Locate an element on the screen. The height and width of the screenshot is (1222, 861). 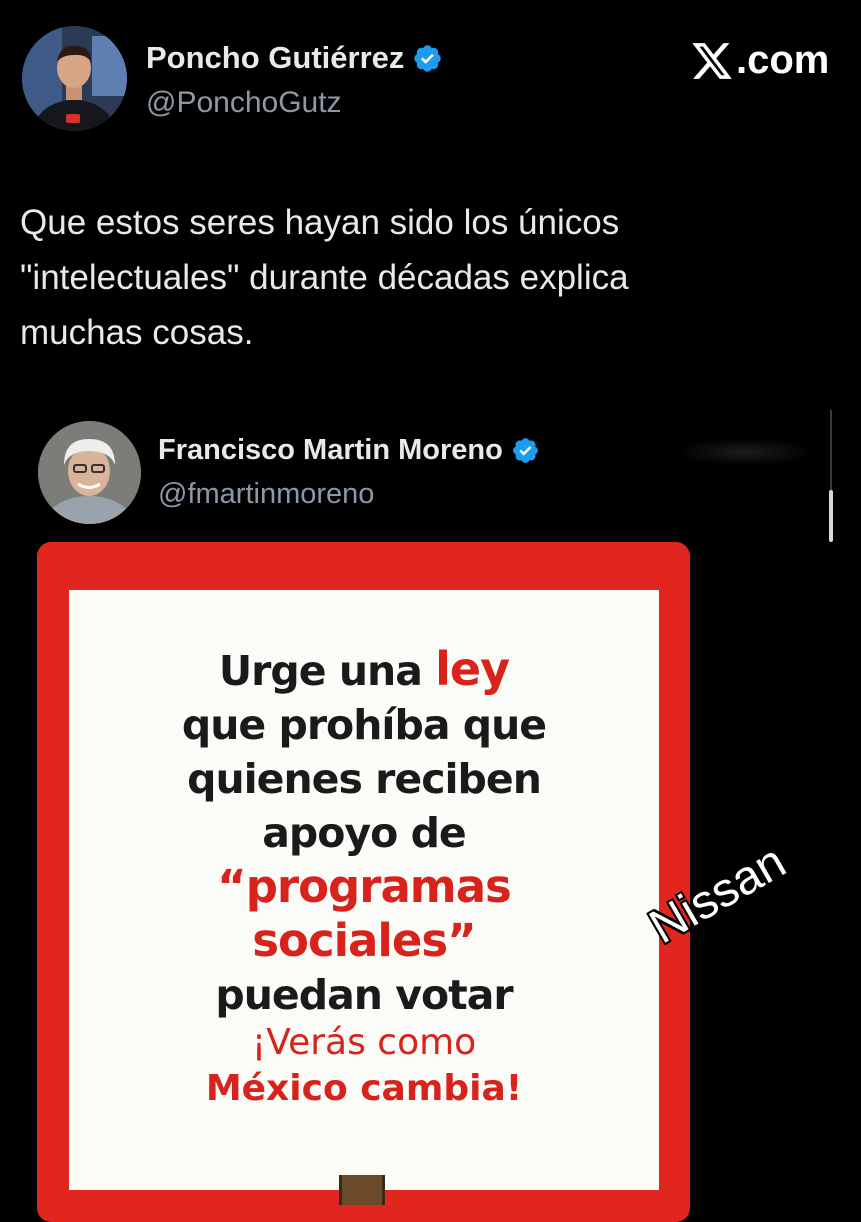
sign-subtext: ¡Verás como México cambia! is located at coordinates (364, 1066).